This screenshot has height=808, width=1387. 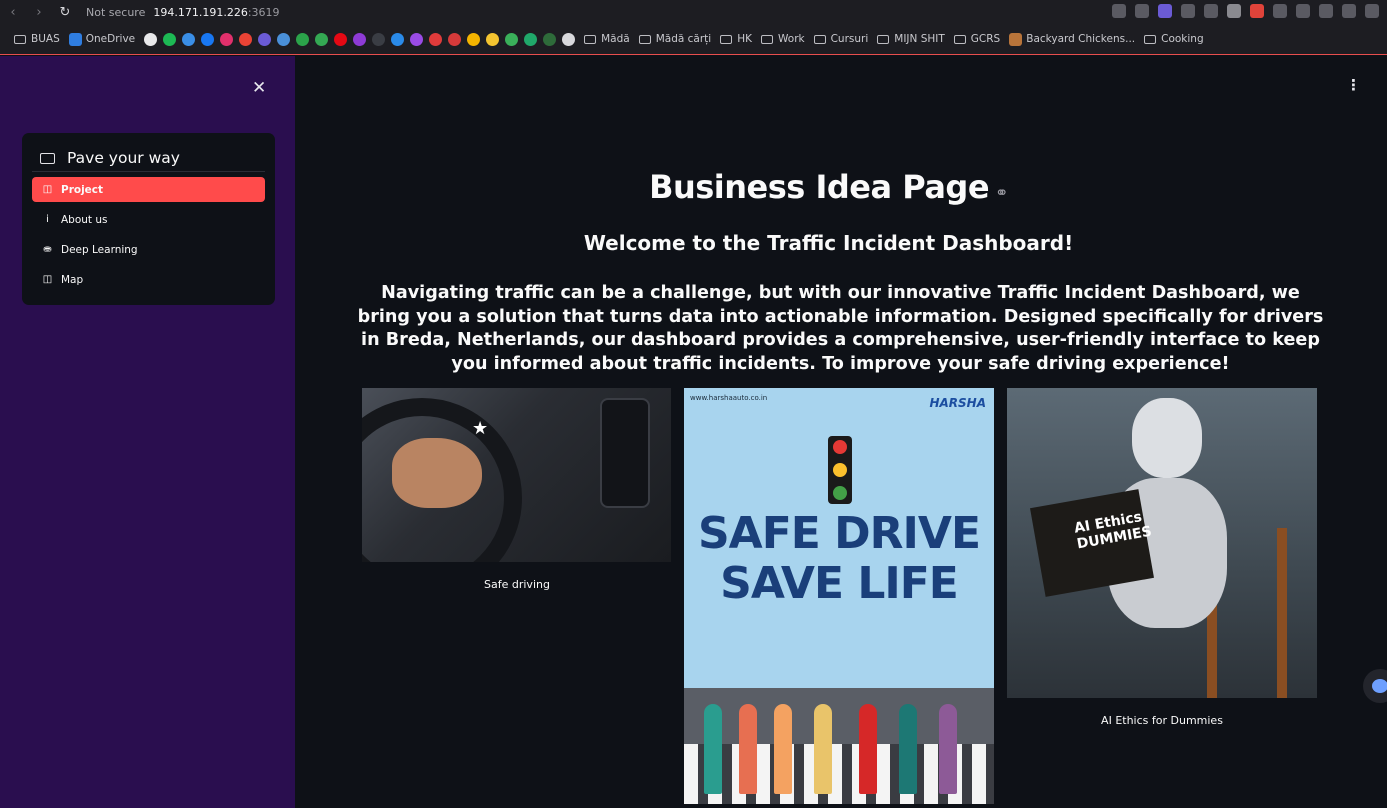 I want to click on info-icon: i, so click(x=47, y=219).